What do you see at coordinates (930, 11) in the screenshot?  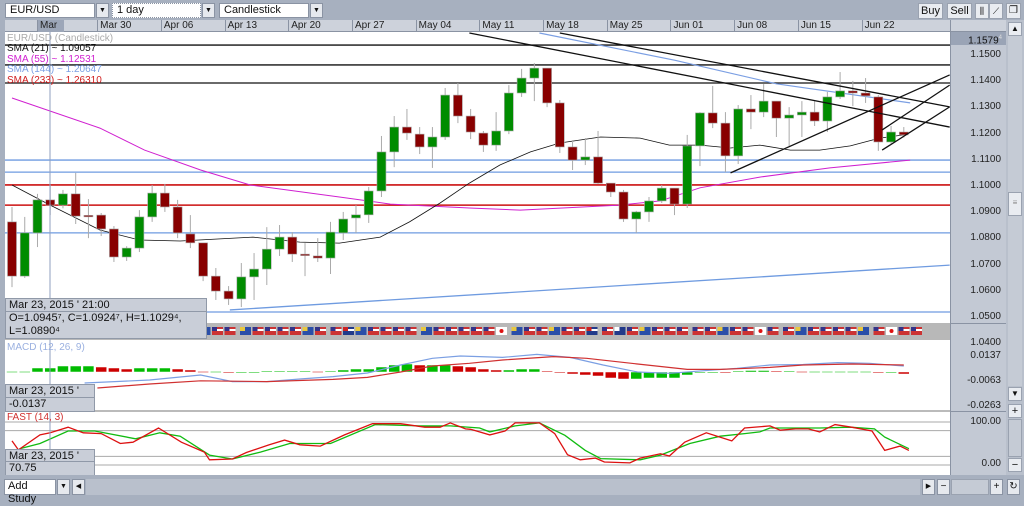 I see `buy-button: Buy` at bounding box center [930, 11].